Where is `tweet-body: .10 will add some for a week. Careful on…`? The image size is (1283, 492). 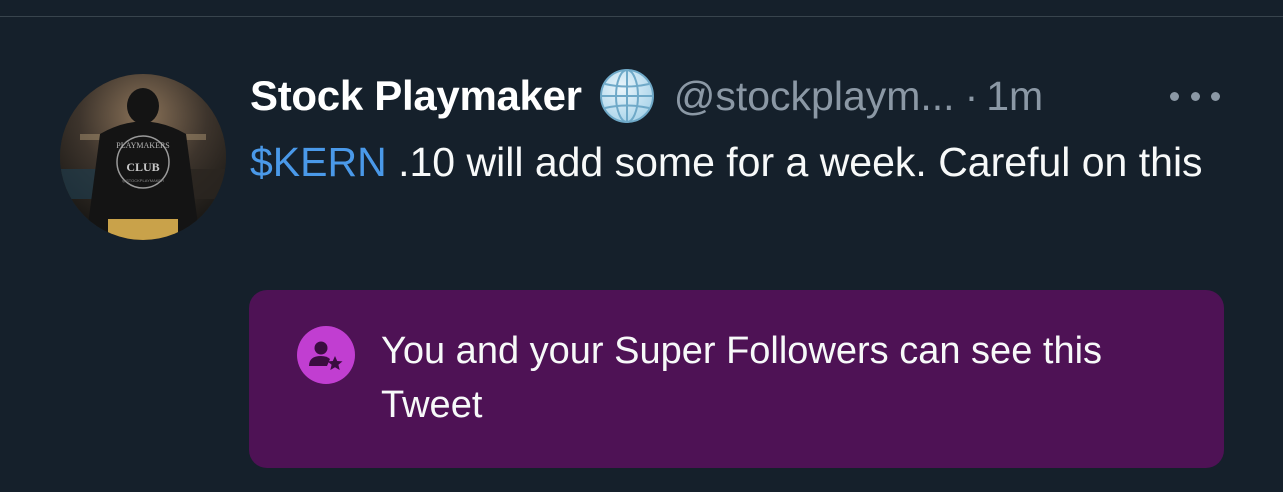 tweet-body: .10 will add some for a week. Careful on… is located at coordinates (794, 162).